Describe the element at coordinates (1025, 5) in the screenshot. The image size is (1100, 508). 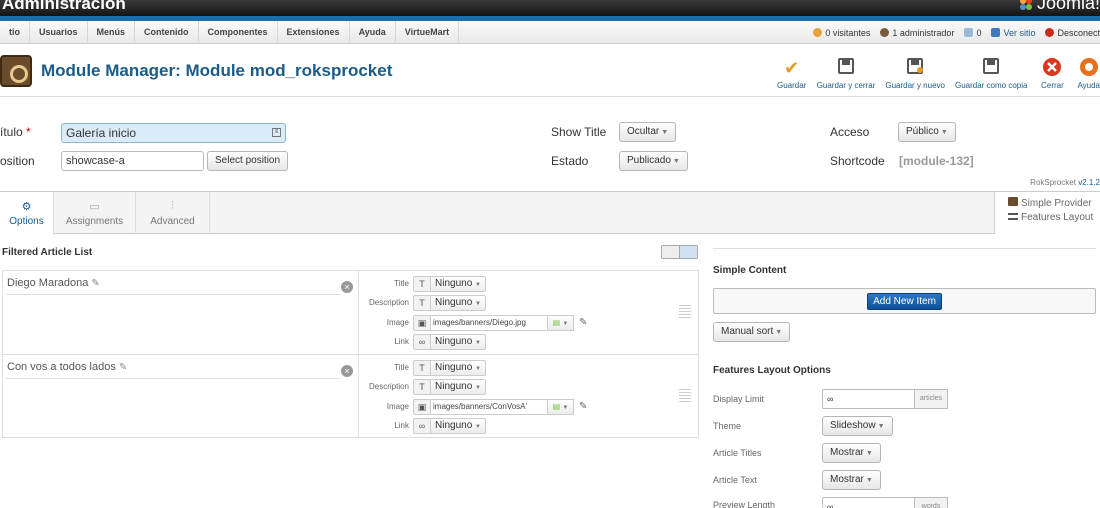
I see `joomla-logo-icon` at that location.